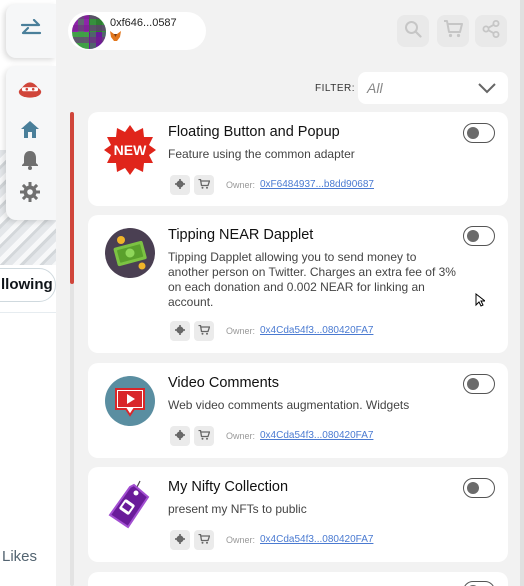 The width and height of the screenshot is (524, 586). I want to click on bell-icon, so click(30, 160).